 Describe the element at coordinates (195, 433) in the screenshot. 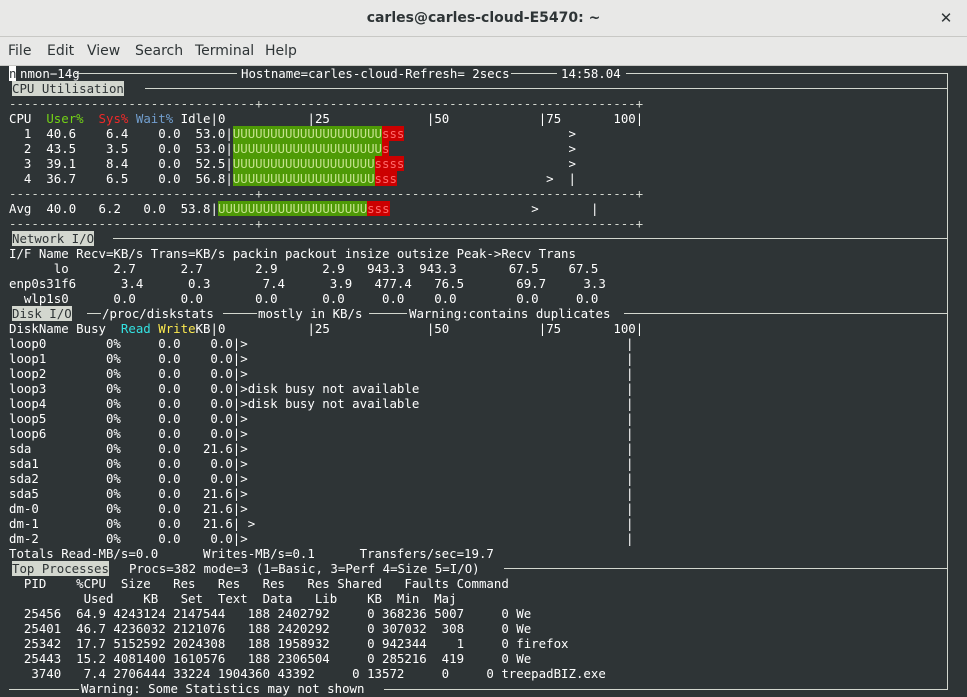

I see `disk-row: loop6 0% 0.0 0.0|>` at that location.